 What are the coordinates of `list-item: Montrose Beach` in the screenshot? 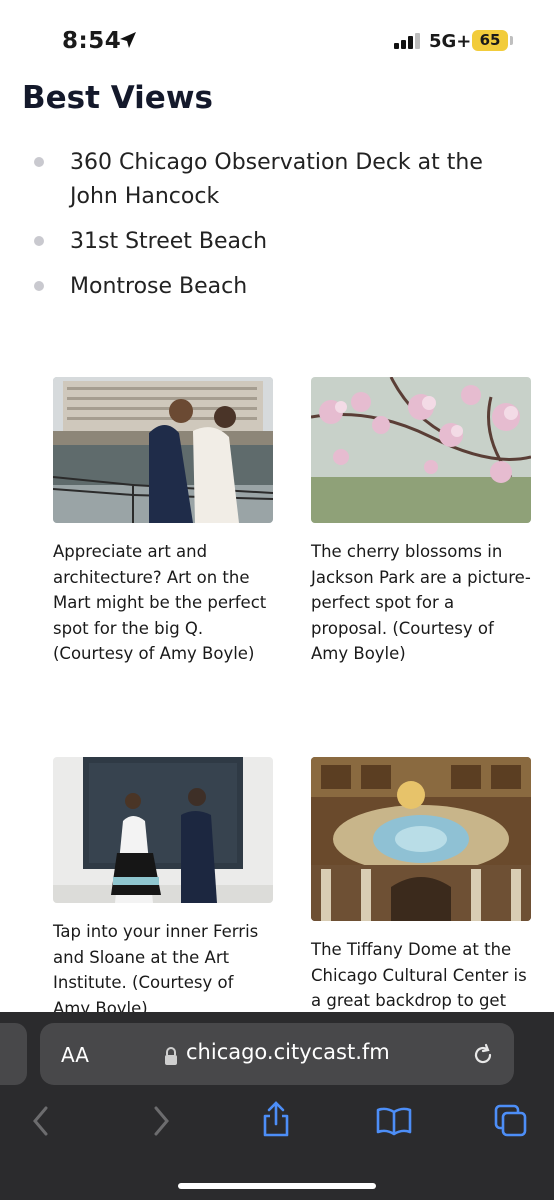 It's located at (282, 287).